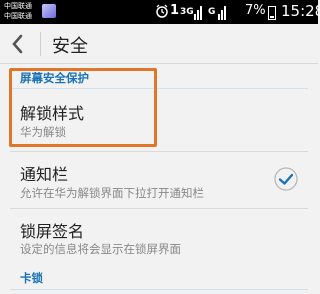 The height and width of the screenshot is (294, 320). I want to click on battery-percent: 7%, so click(255, 10).